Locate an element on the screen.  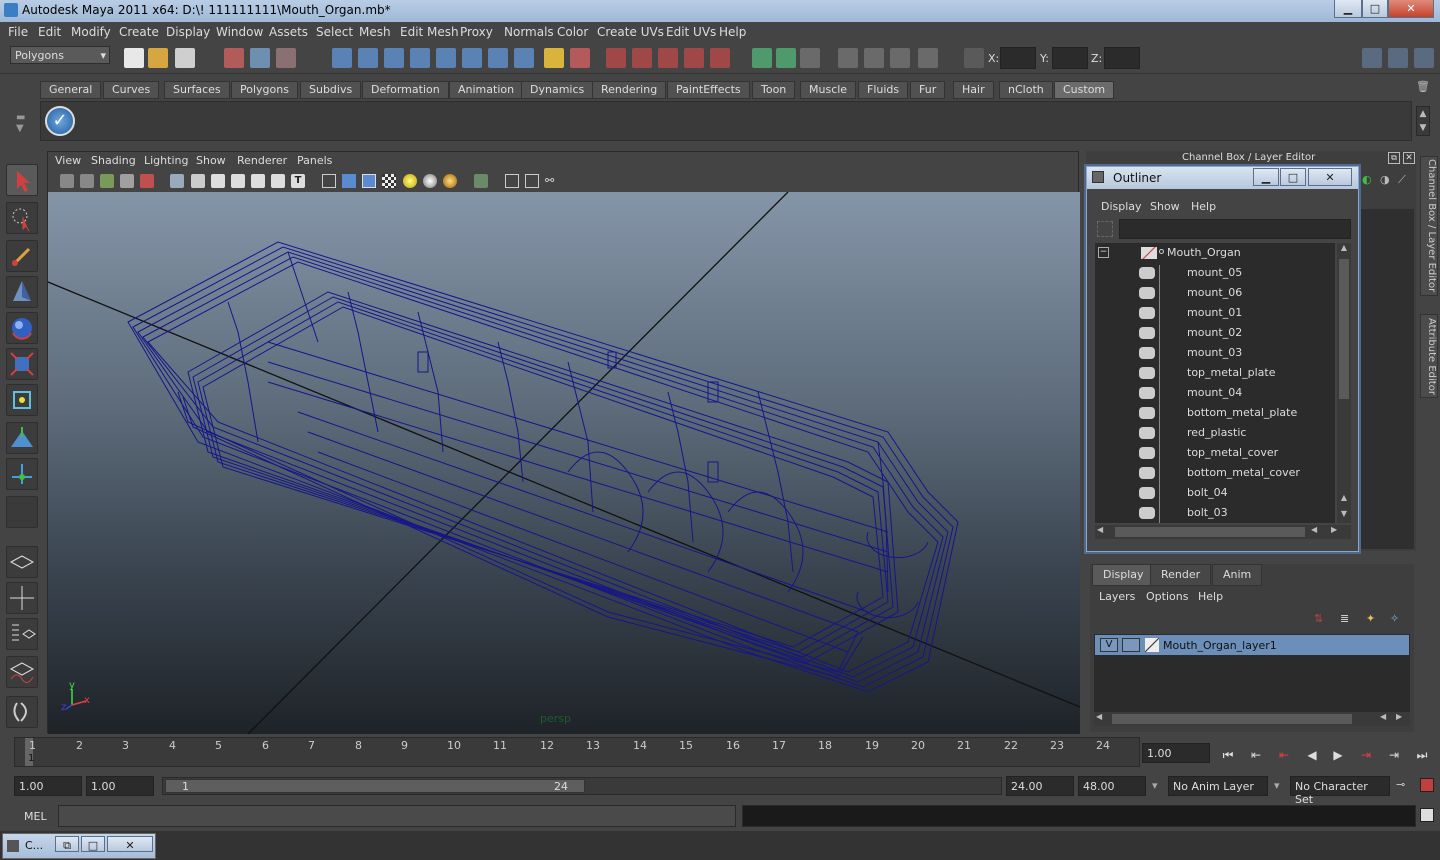
close-panel-icon: ✕ is located at coordinates (1409, 158).